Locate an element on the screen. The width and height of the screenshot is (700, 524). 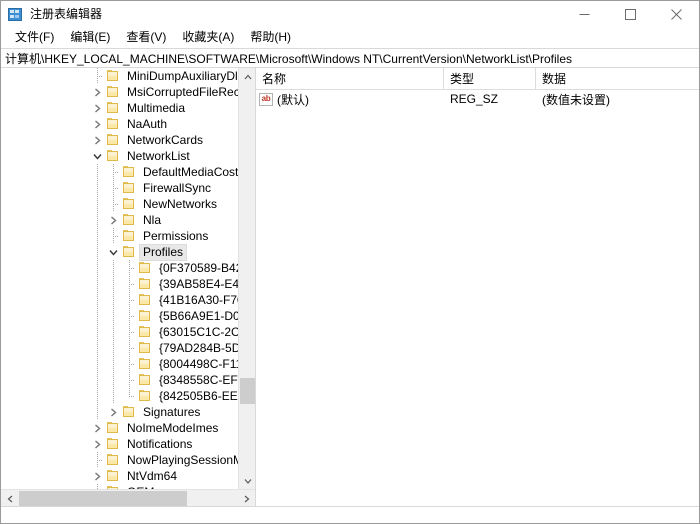
value-data-cell: (数值未设置) is located at coordinates (576, 99).